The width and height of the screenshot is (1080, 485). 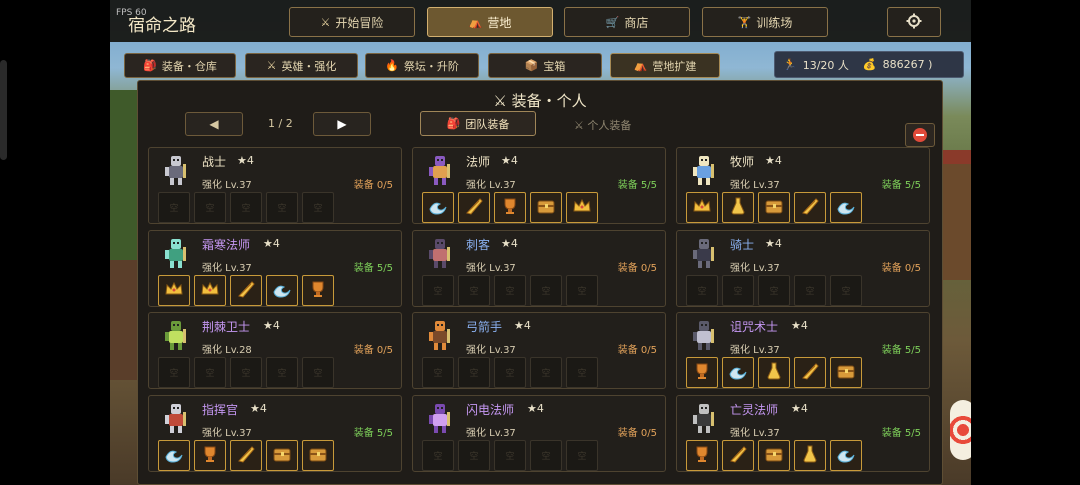 What do you see at coordinates (765, 22) in the screenshot?
I see `nav-button-4: 🏋 训练场` at bounding box center [765, 22].